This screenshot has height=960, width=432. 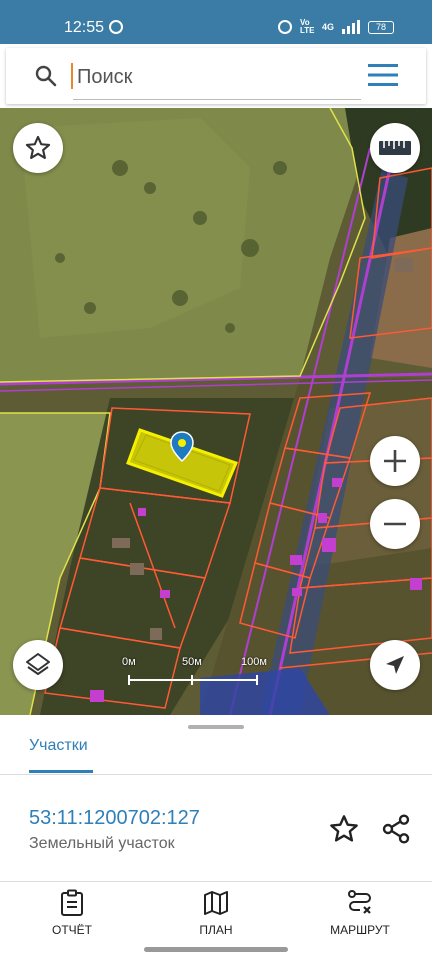 I want to click on map-scale: 0м 50м 100м, so click(x=194, y=671).